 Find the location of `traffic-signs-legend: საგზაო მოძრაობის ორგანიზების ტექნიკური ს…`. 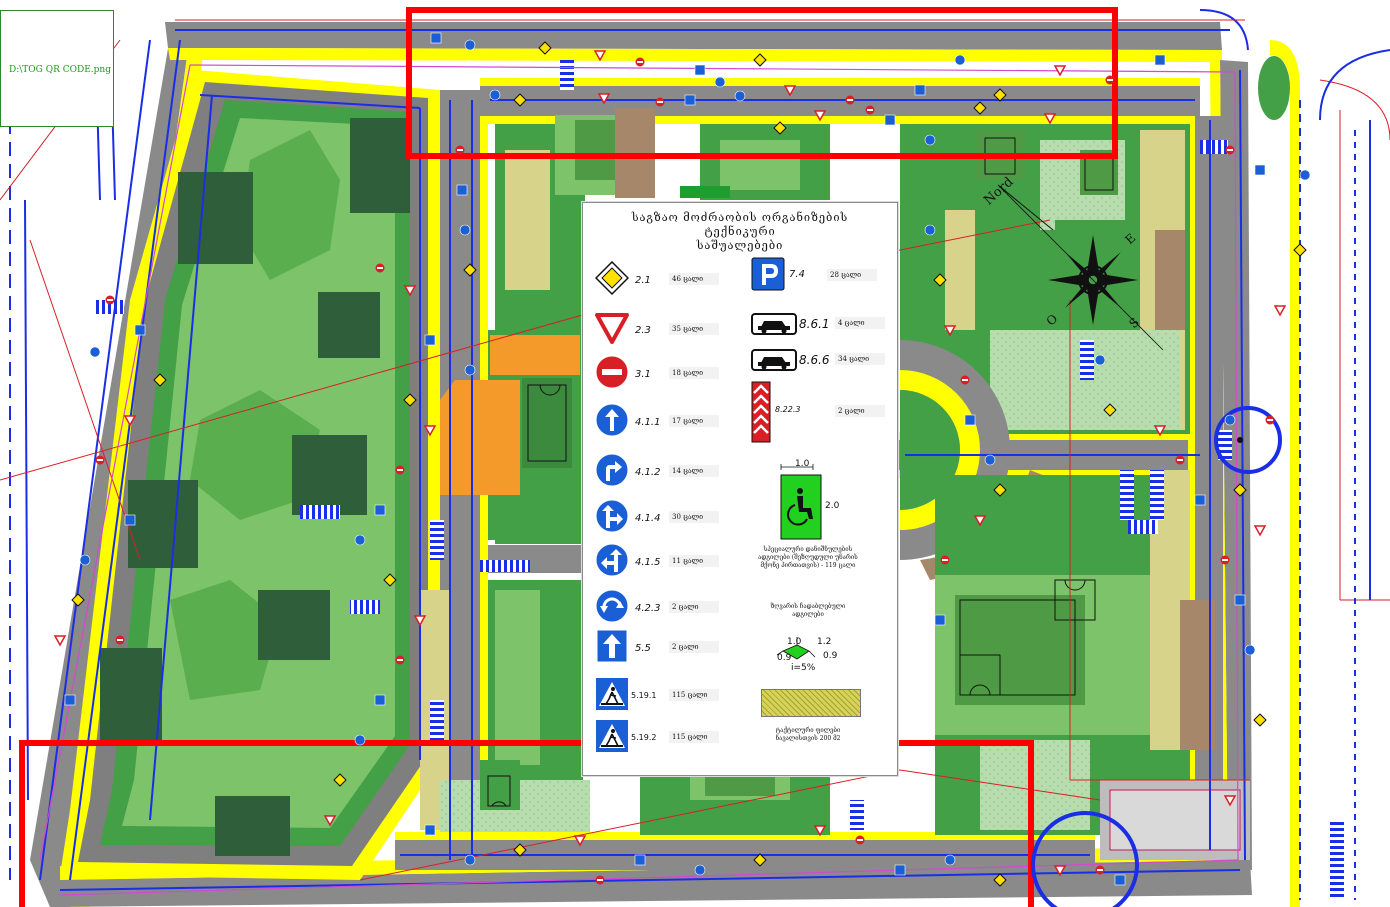

traffic-signs-legend: საგზაო მოძრაობის ორგანიზების ტექნიკური ს… is located at coordinates (740, 489).